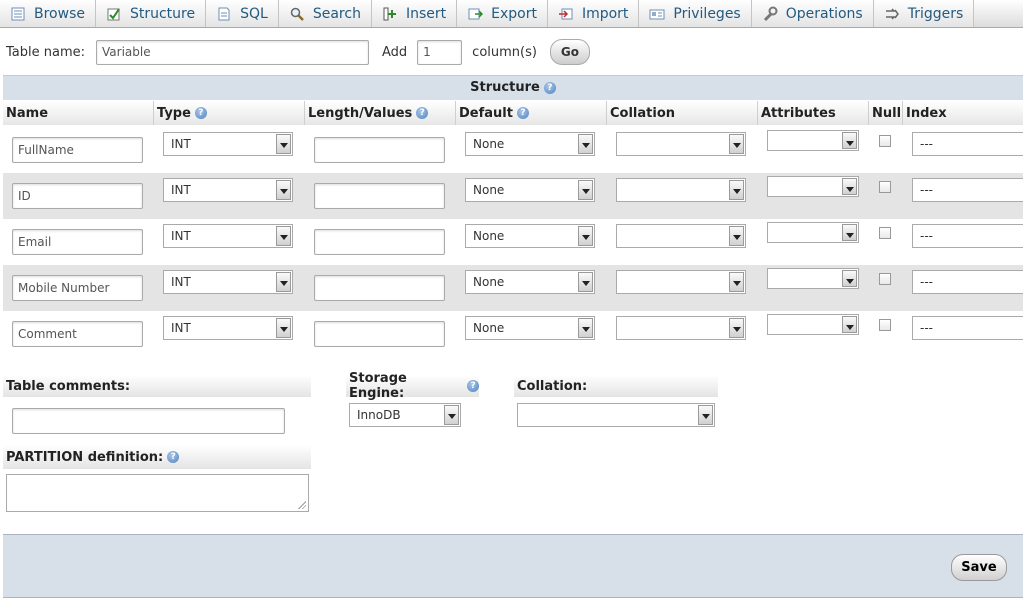  Describe the element at coordinates (148, 421) in the screenshot. I see `table-comments-input` at that location.